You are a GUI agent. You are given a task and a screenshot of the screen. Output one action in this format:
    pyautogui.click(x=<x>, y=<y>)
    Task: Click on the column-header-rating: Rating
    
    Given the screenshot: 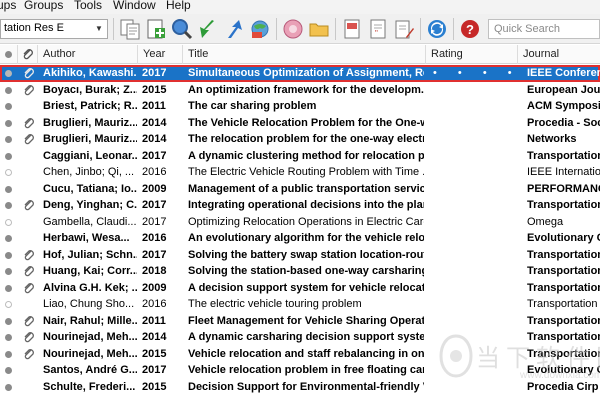 What is the action you would take?
    pyautogui.click(x=472, y=54)
    